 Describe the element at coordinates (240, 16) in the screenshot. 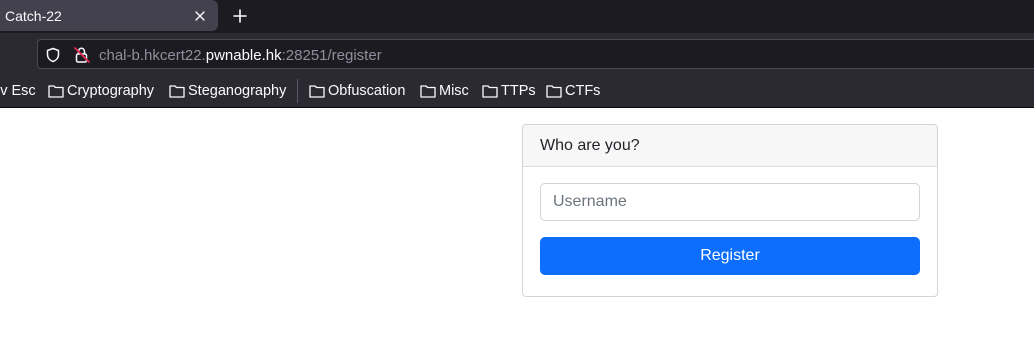

I see `plus-icon` at that location.